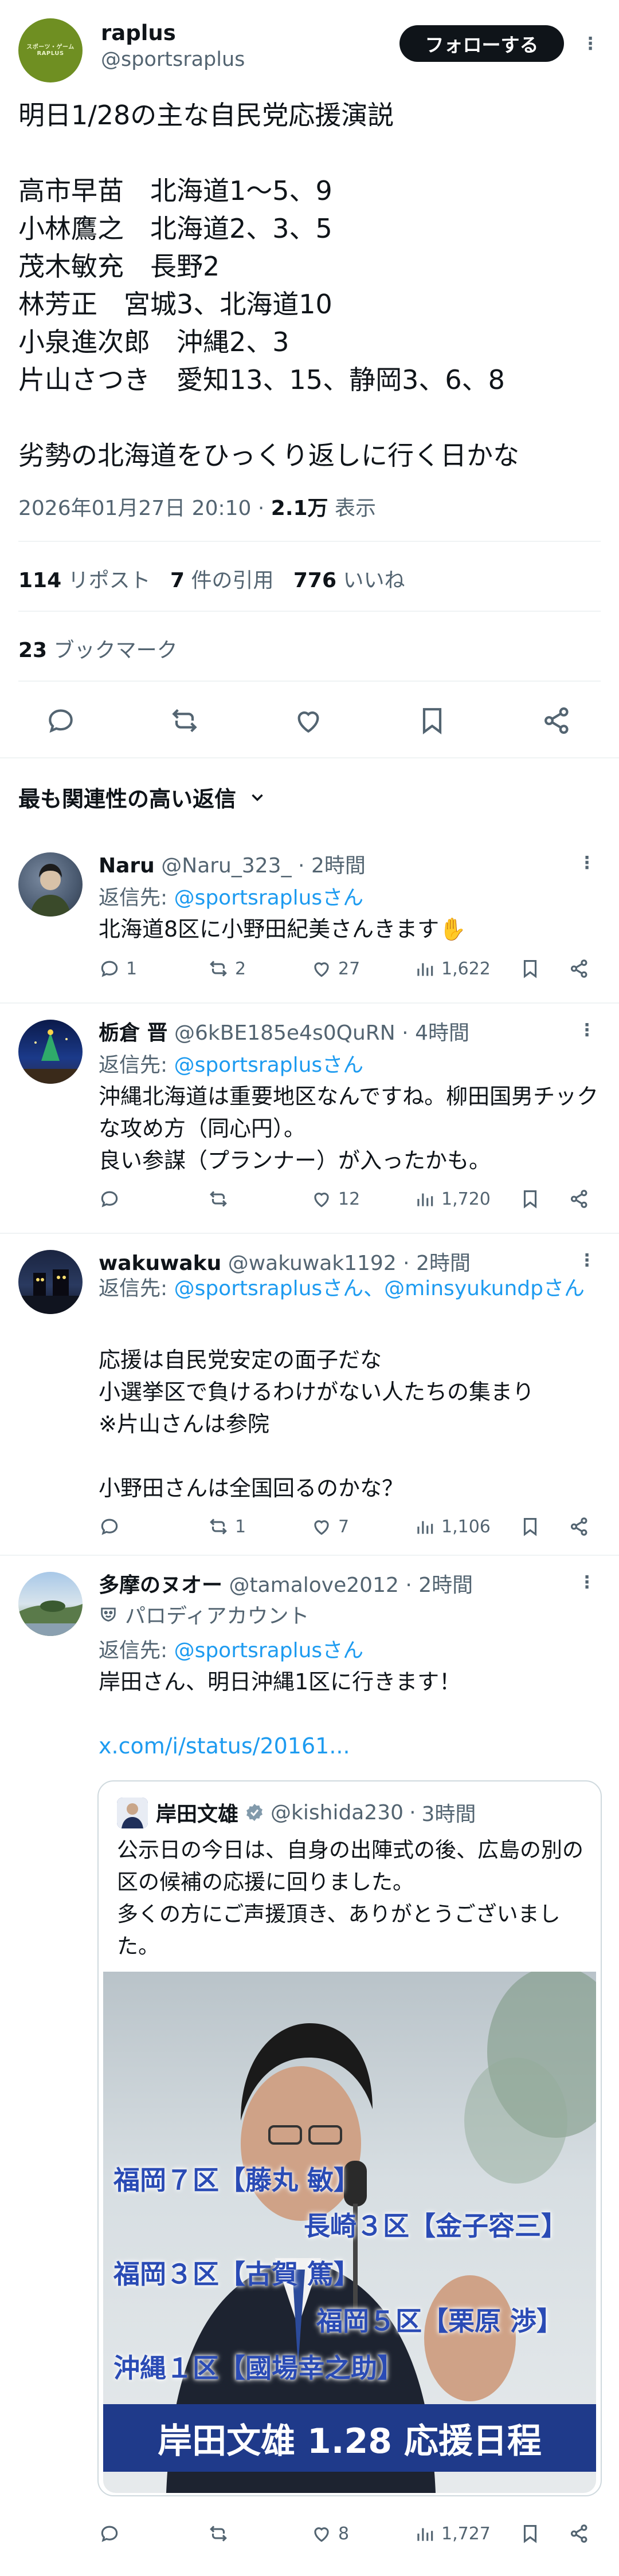 Image resolution: width=619 pixels, height=2576 pixels. Describe the element at coordinates (452, 968) in the screenshot. I see `views-button: 1,622` at that location.